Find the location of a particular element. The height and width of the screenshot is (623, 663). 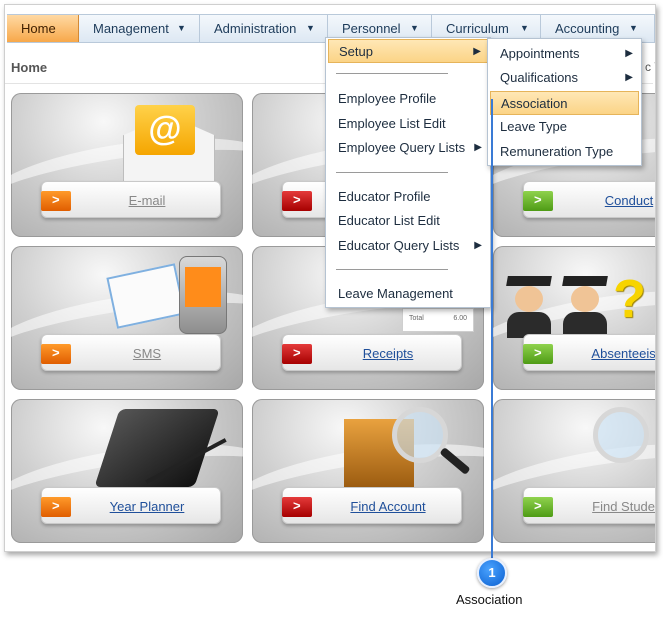

menu-item-association: Association is located at coordinates (564, 103).